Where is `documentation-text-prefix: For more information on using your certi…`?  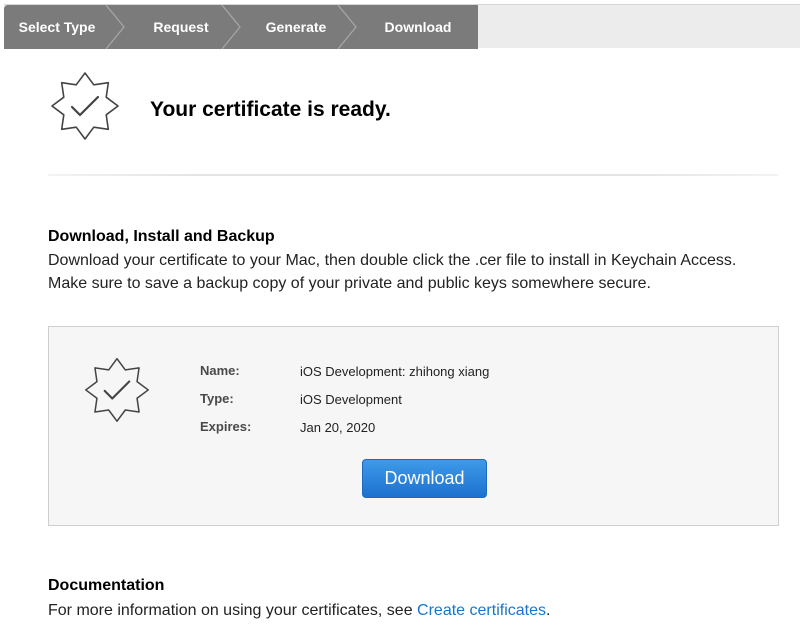
documentation-text-prefix: For more information on using your certi… is located at coordinates (233, 610).